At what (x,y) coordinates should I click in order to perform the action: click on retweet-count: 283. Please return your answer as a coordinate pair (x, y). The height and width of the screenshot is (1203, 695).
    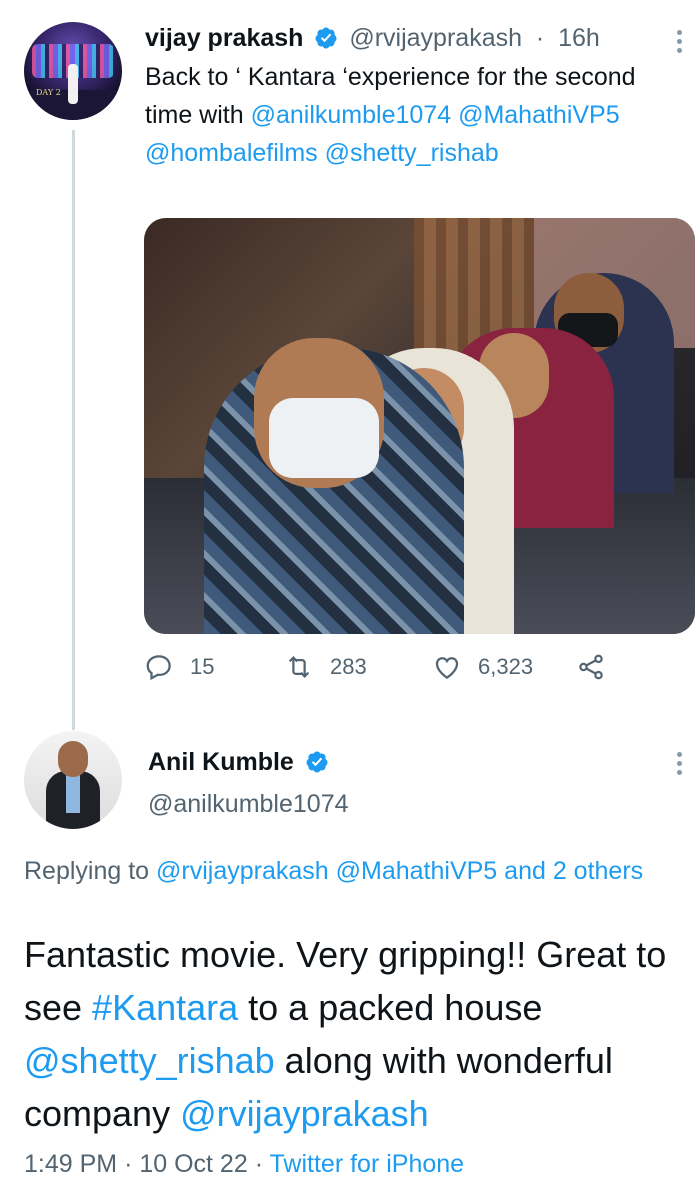
    Looking at the image, I should click on (348, 666).